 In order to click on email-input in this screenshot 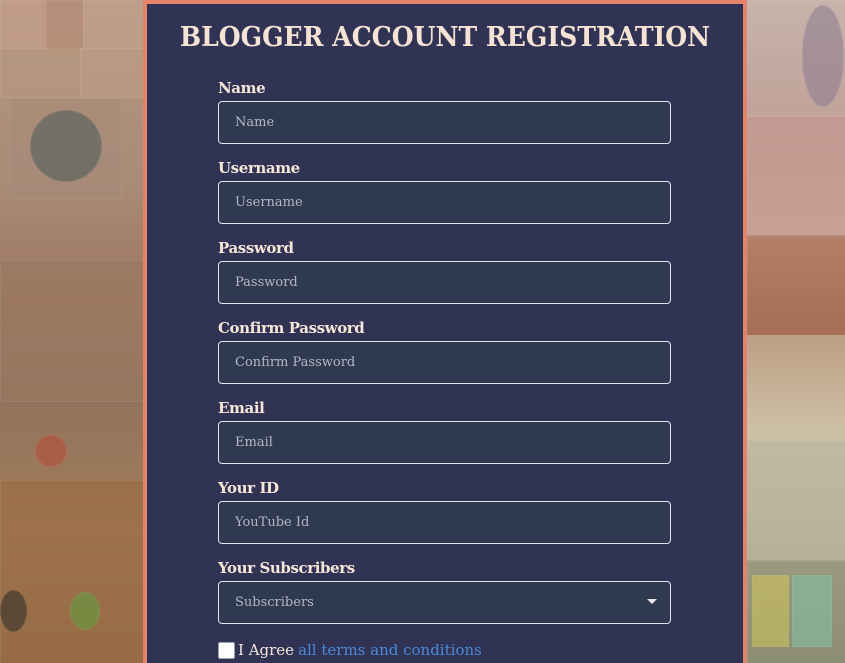, I will do `click(444, 442)`.